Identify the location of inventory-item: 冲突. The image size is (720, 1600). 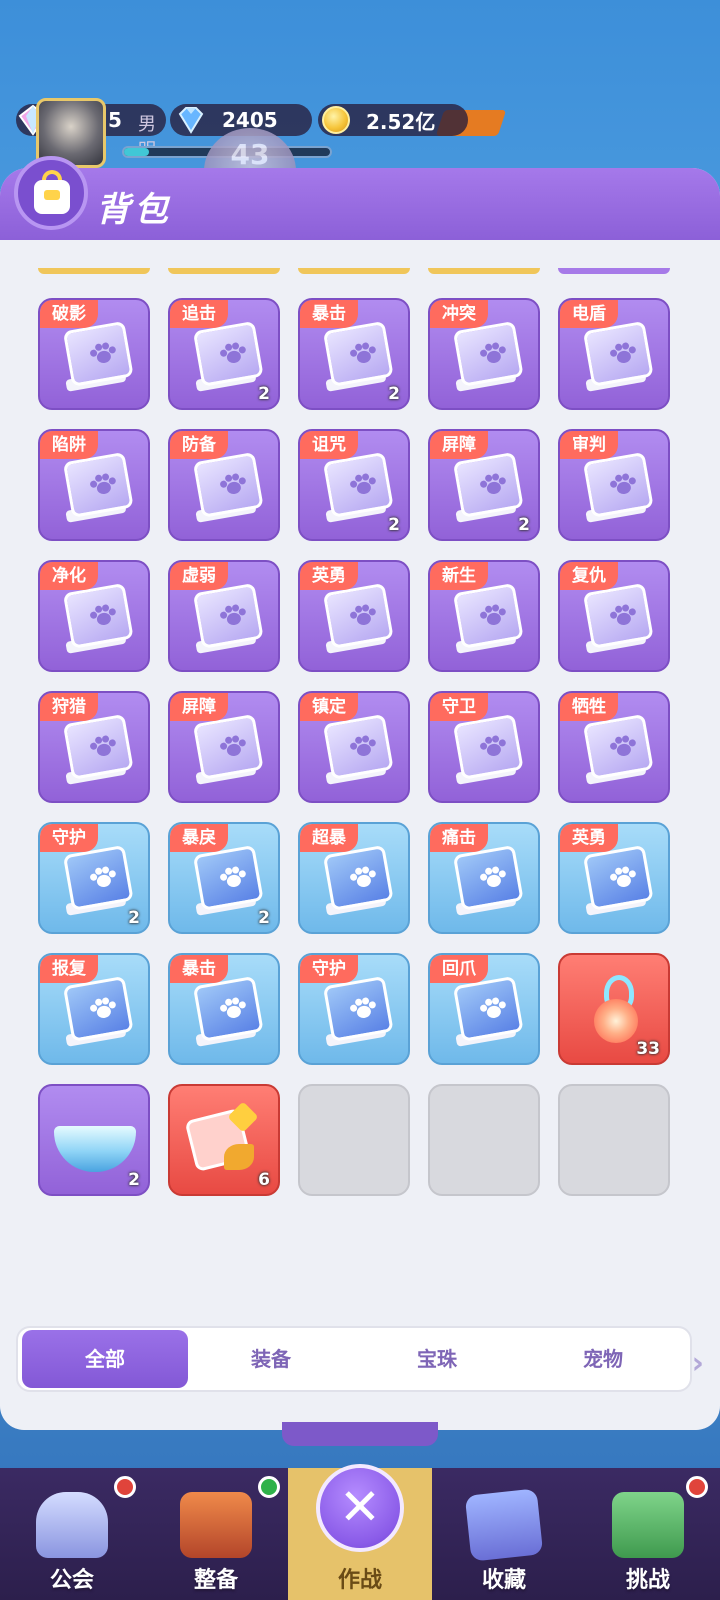
(484, 354).